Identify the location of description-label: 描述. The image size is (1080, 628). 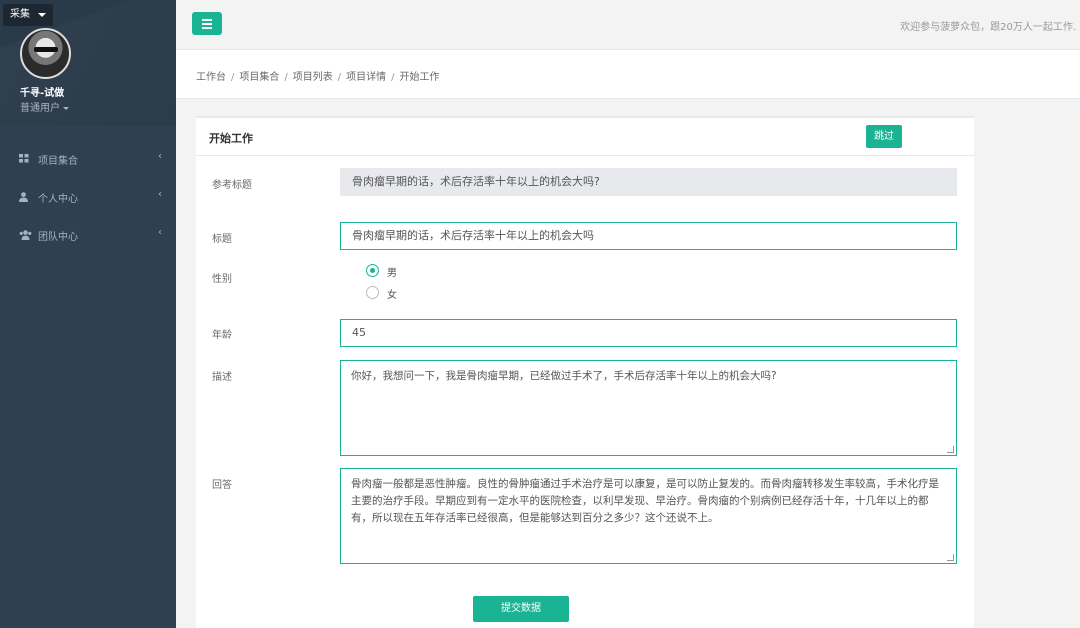
(222, 377).